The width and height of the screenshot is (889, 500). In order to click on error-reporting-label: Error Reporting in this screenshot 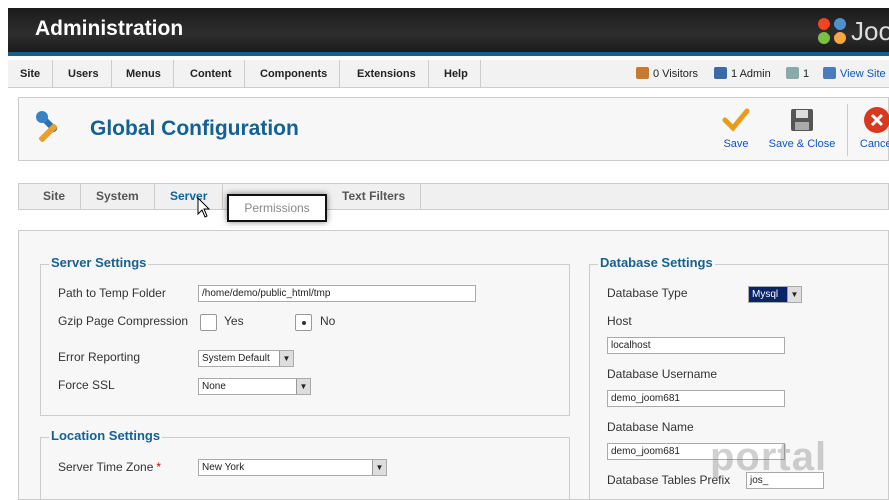, I will do `click(99, 357)`.